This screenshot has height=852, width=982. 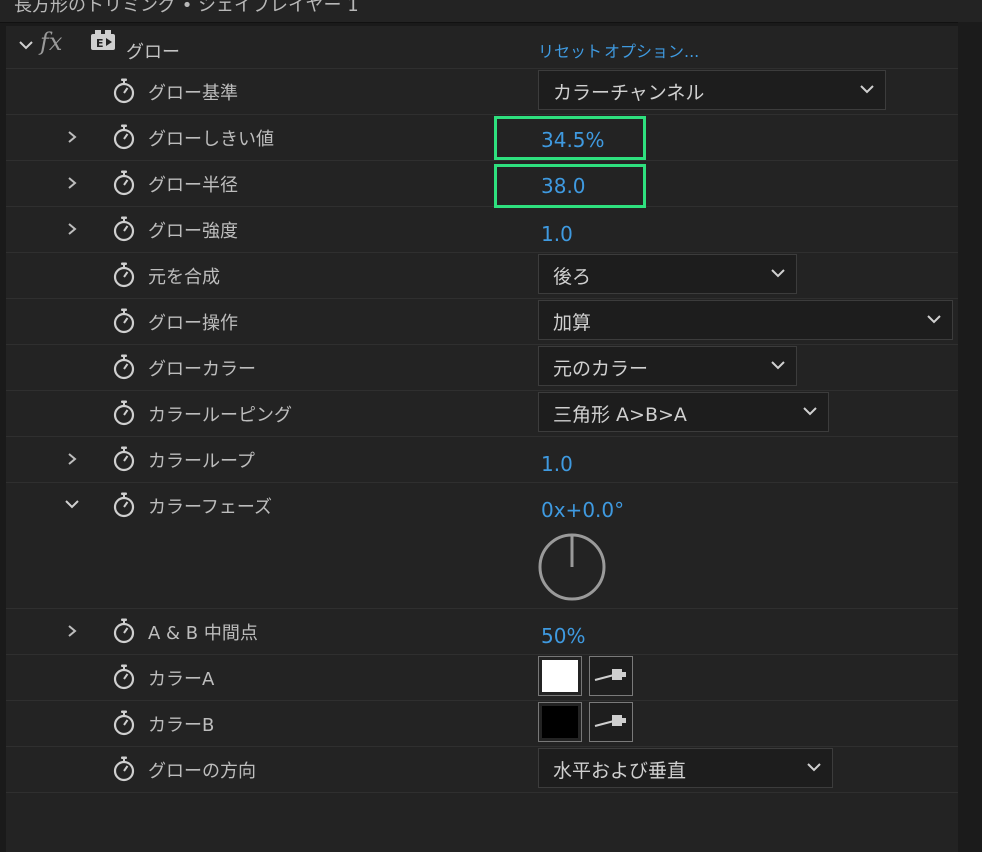 What do you see at coordinates (482, 321) in the screenshot?
I see `property-row-glow-operation: グロー操作 加算` at bounding box center [482, 321].